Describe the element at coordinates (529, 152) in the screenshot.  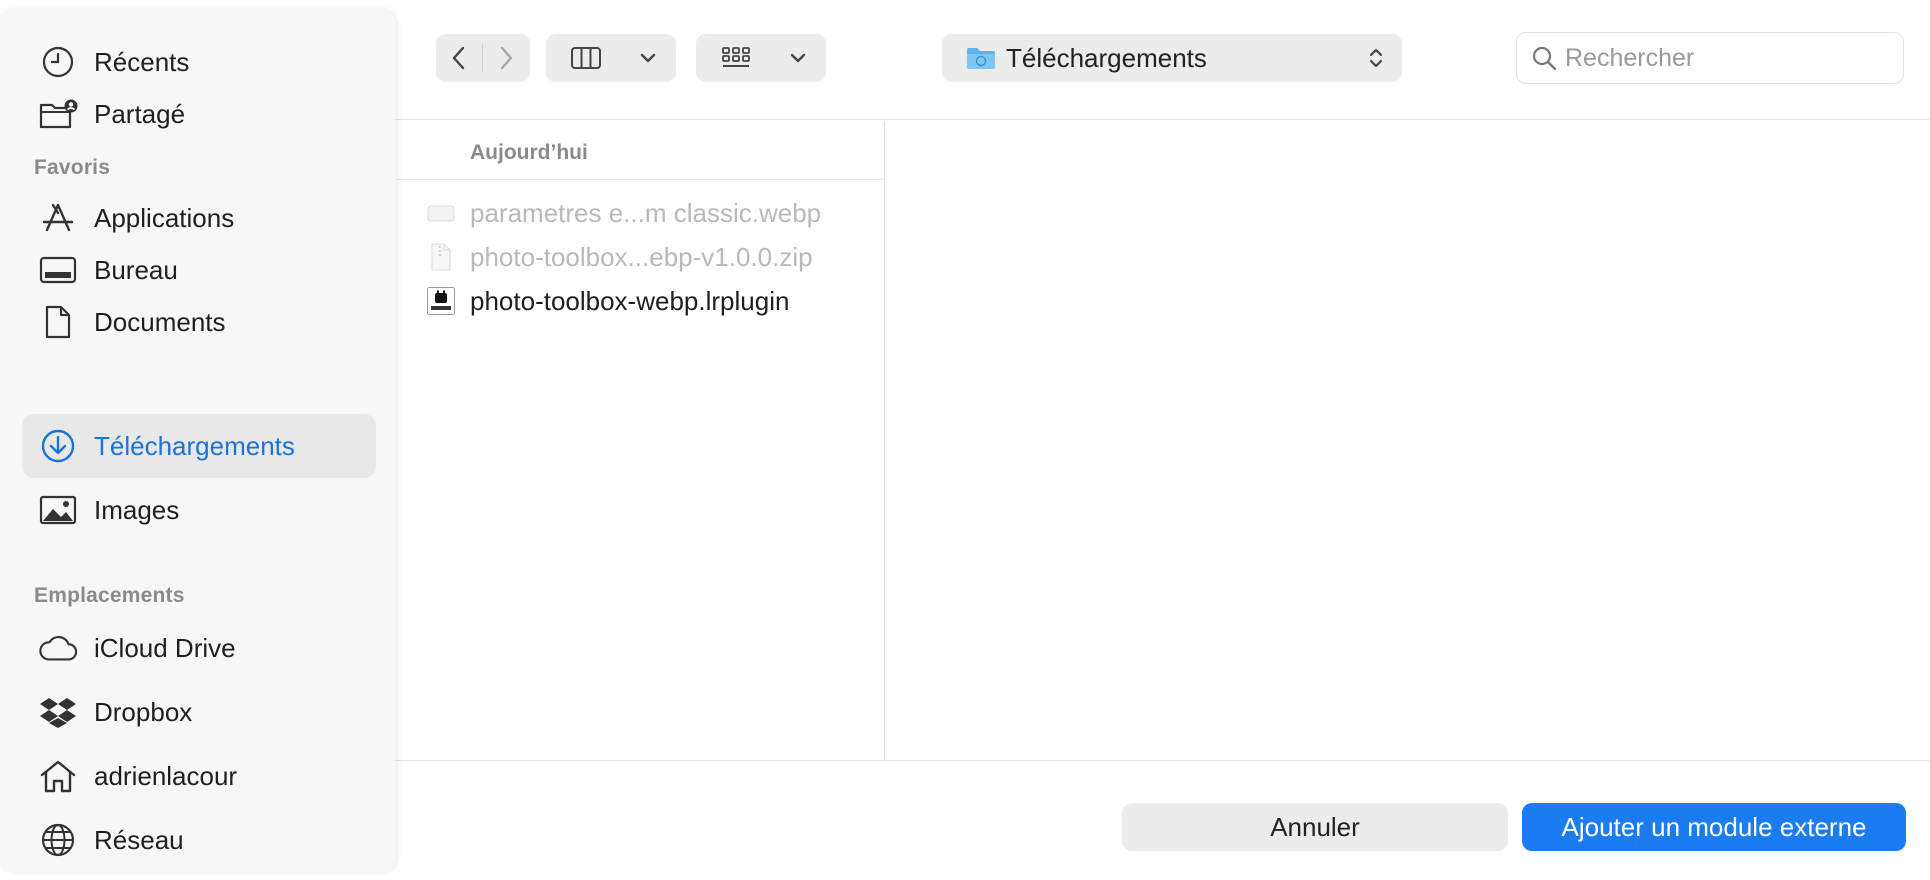
I see `column-header-today: Aujourd’hui` at that location.